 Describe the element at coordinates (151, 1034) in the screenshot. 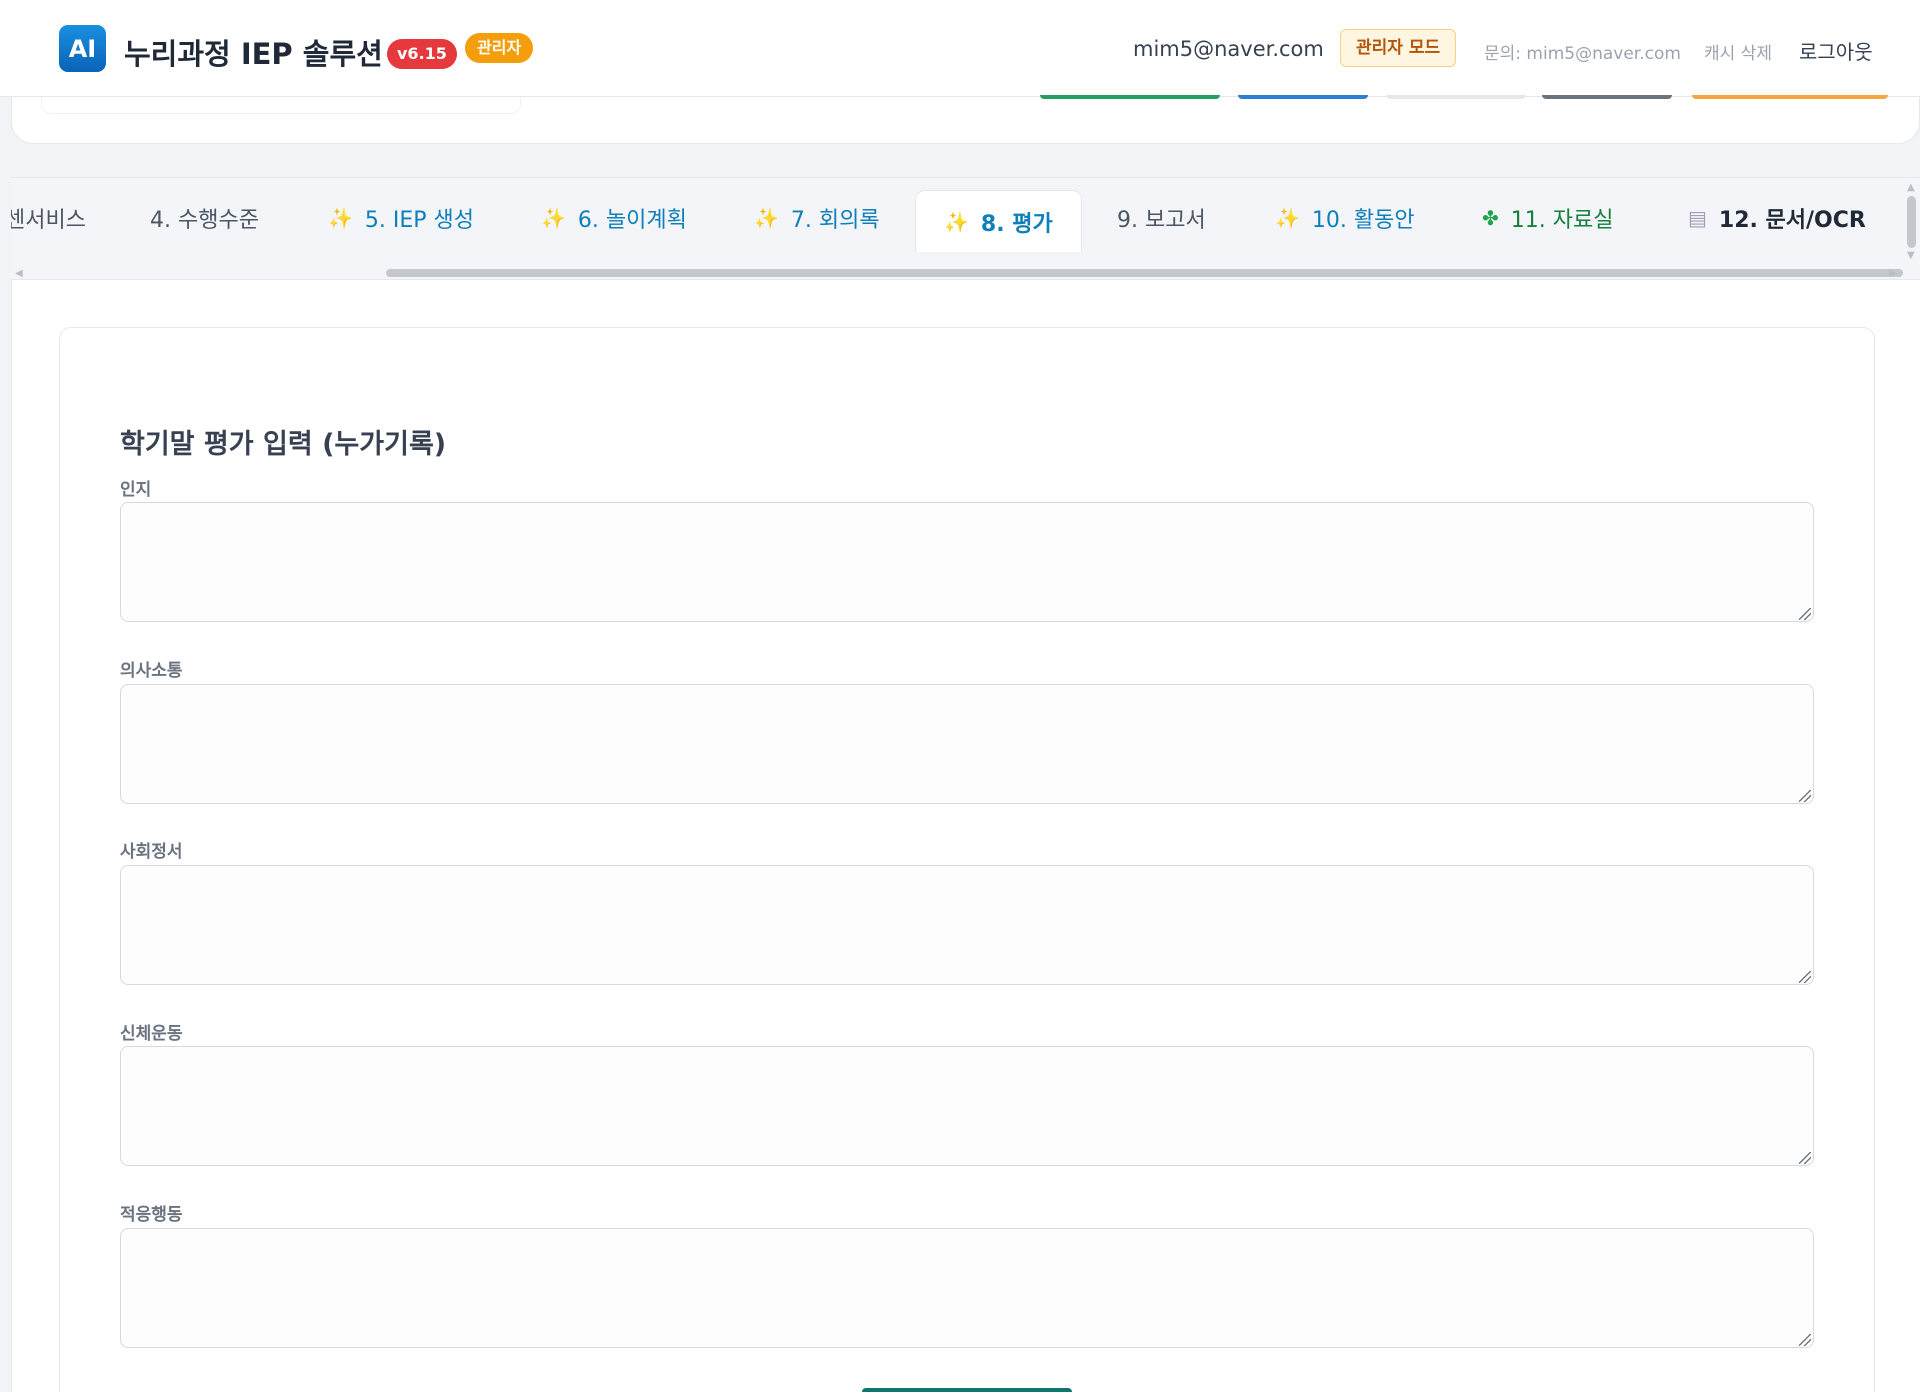

I see `field-label-physical: 신체운동` at that location.